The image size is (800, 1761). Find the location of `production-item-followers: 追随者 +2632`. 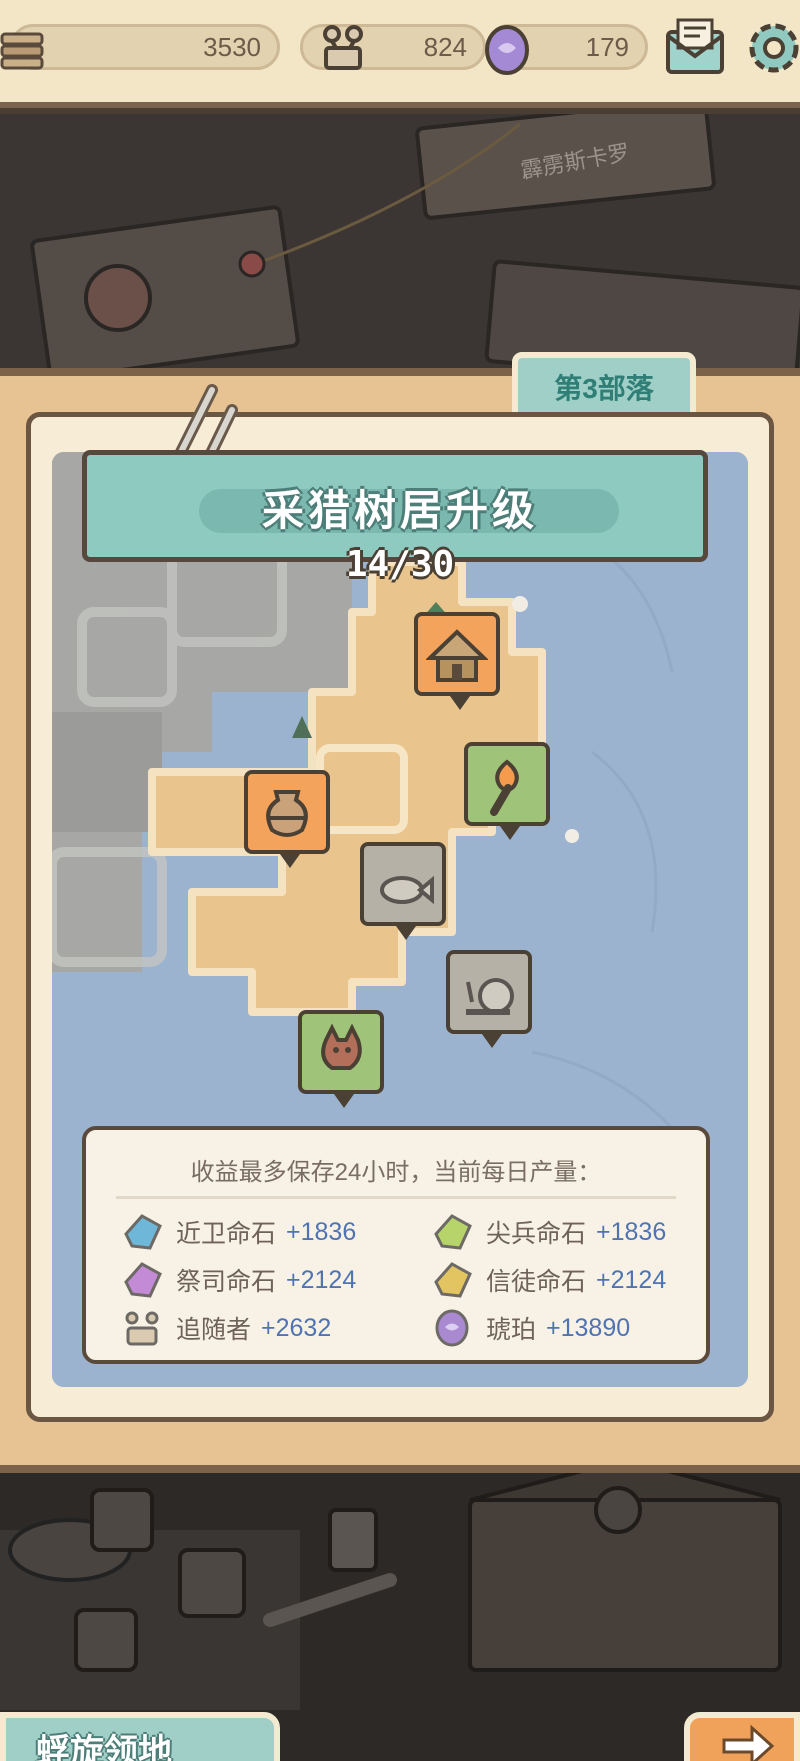

production-item-followers: 追随者 +2632 is located at coordinates (225, 1328).